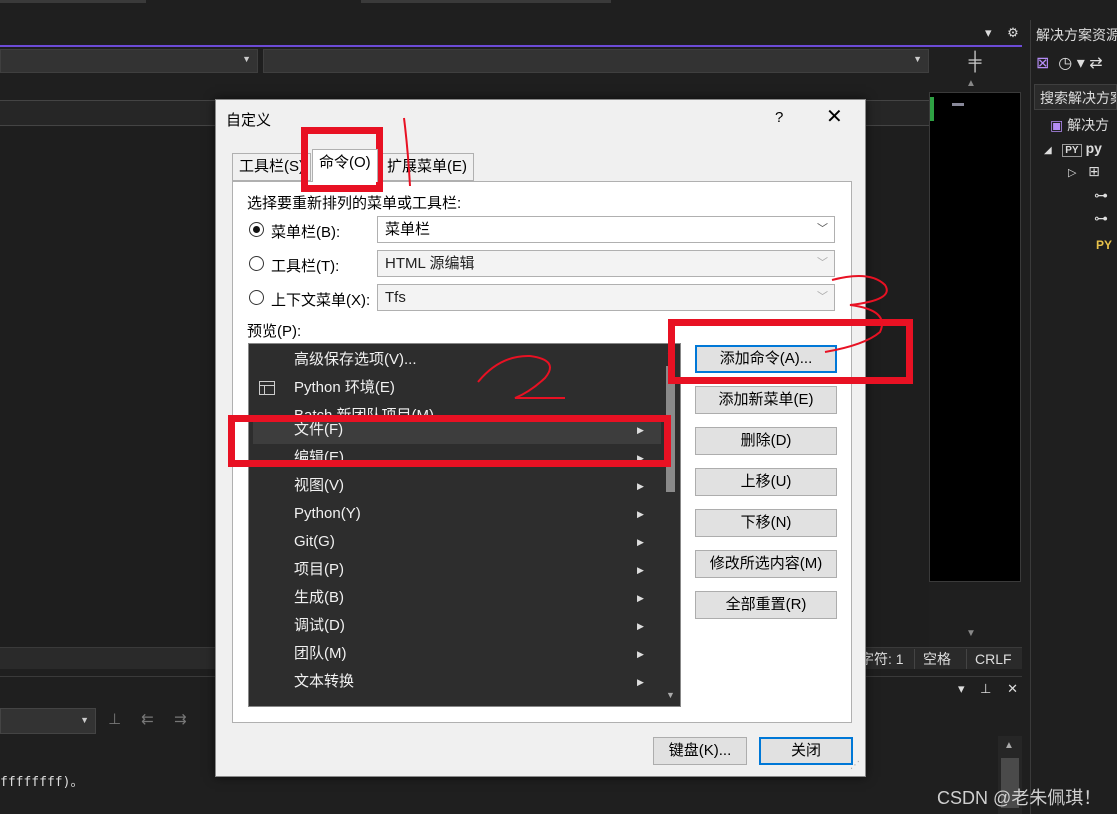 The image size is (1117, 814). I want to click on watermark: CSDN @老朱佩琪！, so click(1019, 798).